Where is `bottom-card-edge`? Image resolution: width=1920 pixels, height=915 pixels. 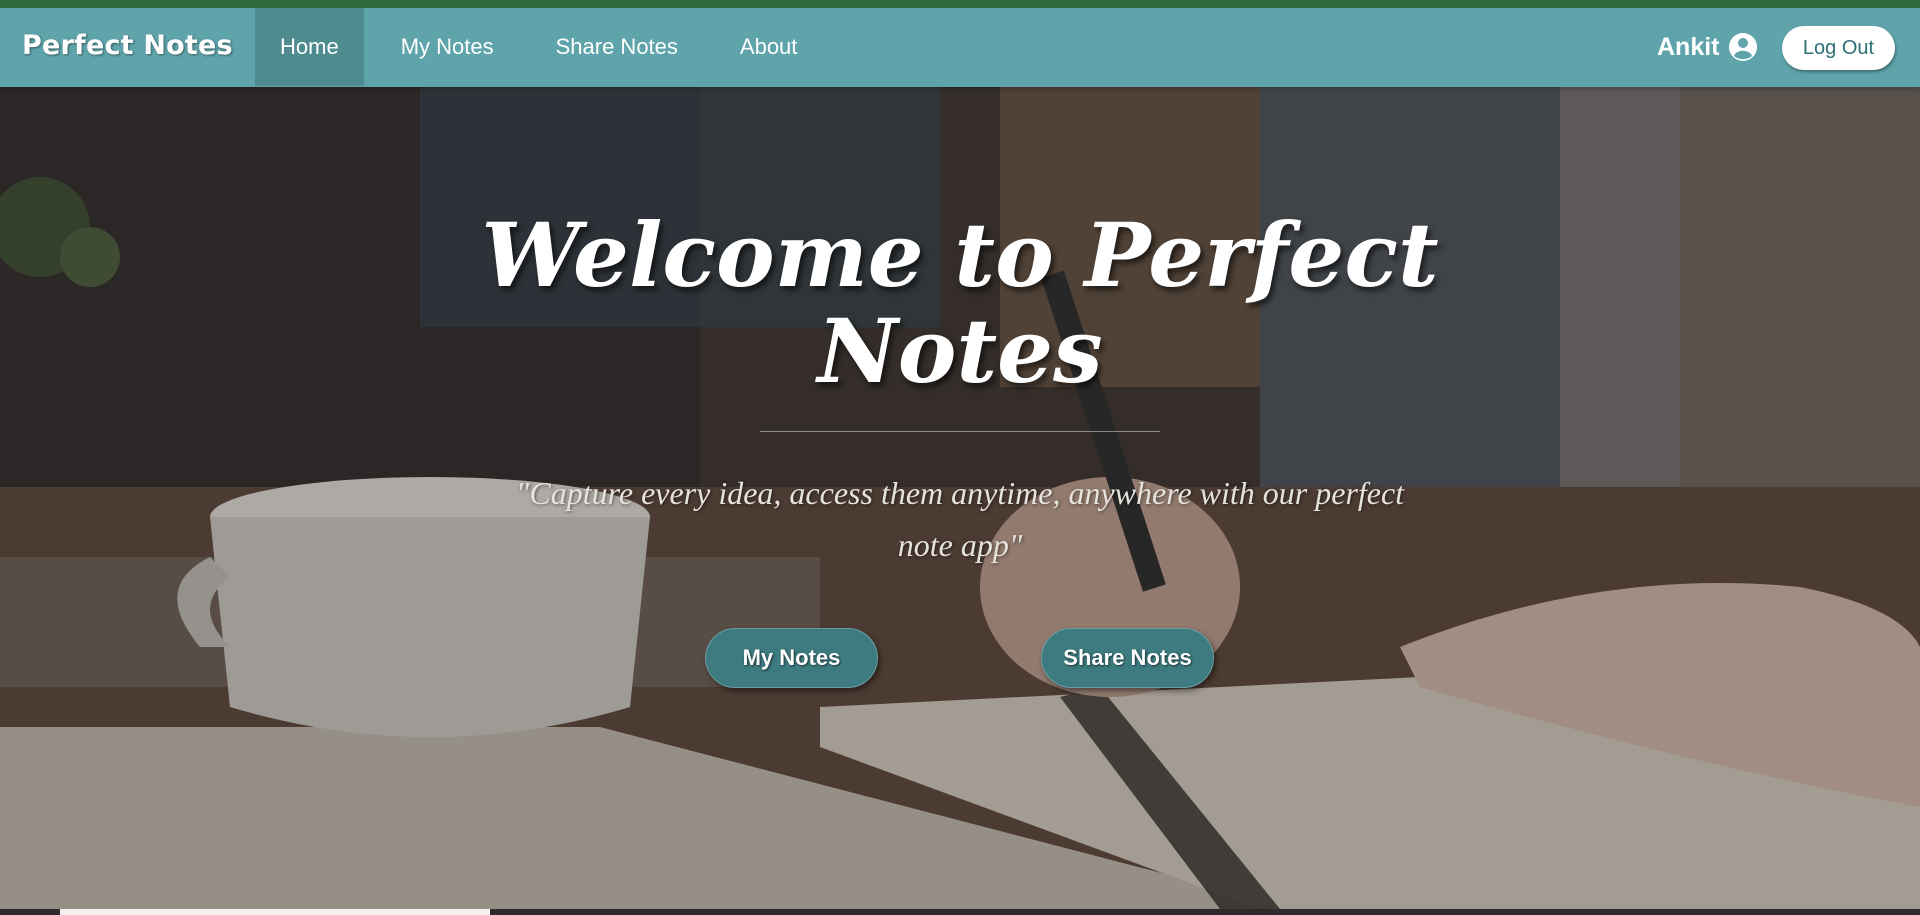 bottom-card-edge is located at coordinates (275, 912).